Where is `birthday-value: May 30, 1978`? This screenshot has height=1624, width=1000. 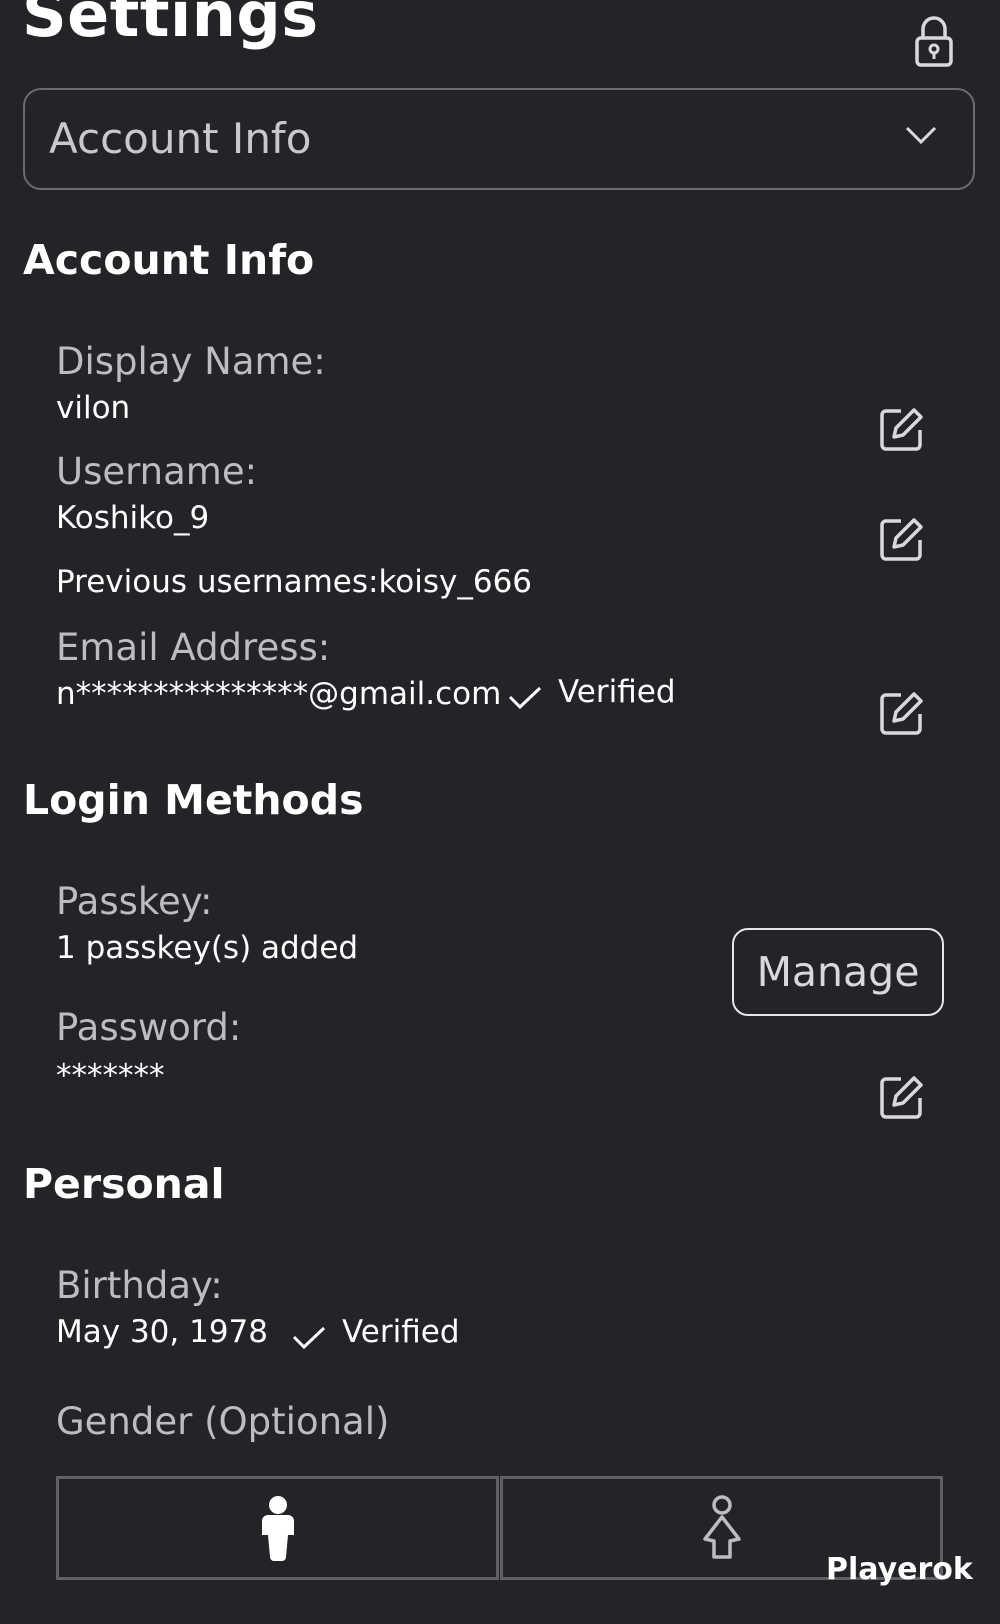 birthday-value: May 30, 1978 is located at coordinates (162, 1332).